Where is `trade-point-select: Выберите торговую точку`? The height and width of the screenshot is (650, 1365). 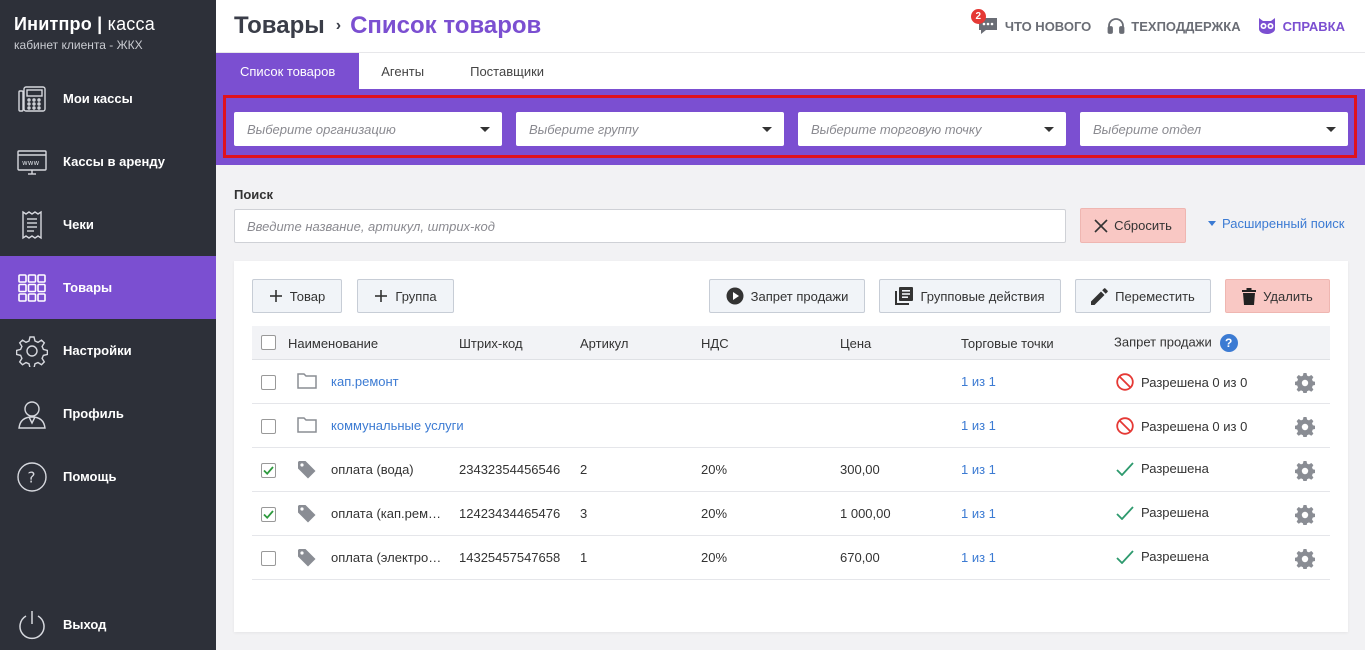 trade-point-select: Выберите торговую точку is located at coordinates (932, 129).